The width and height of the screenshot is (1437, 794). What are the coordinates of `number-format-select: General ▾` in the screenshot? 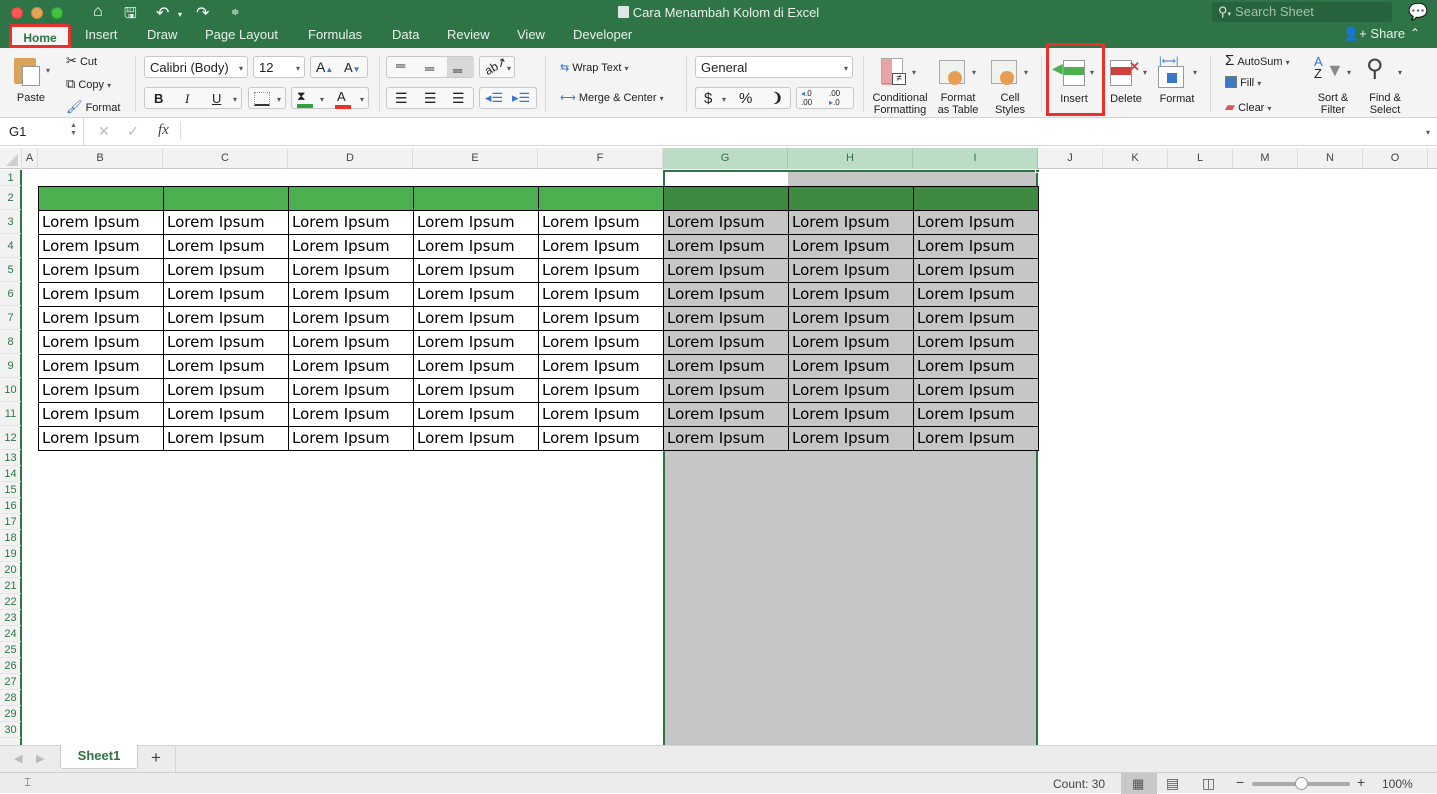 It's located at (774, 67).